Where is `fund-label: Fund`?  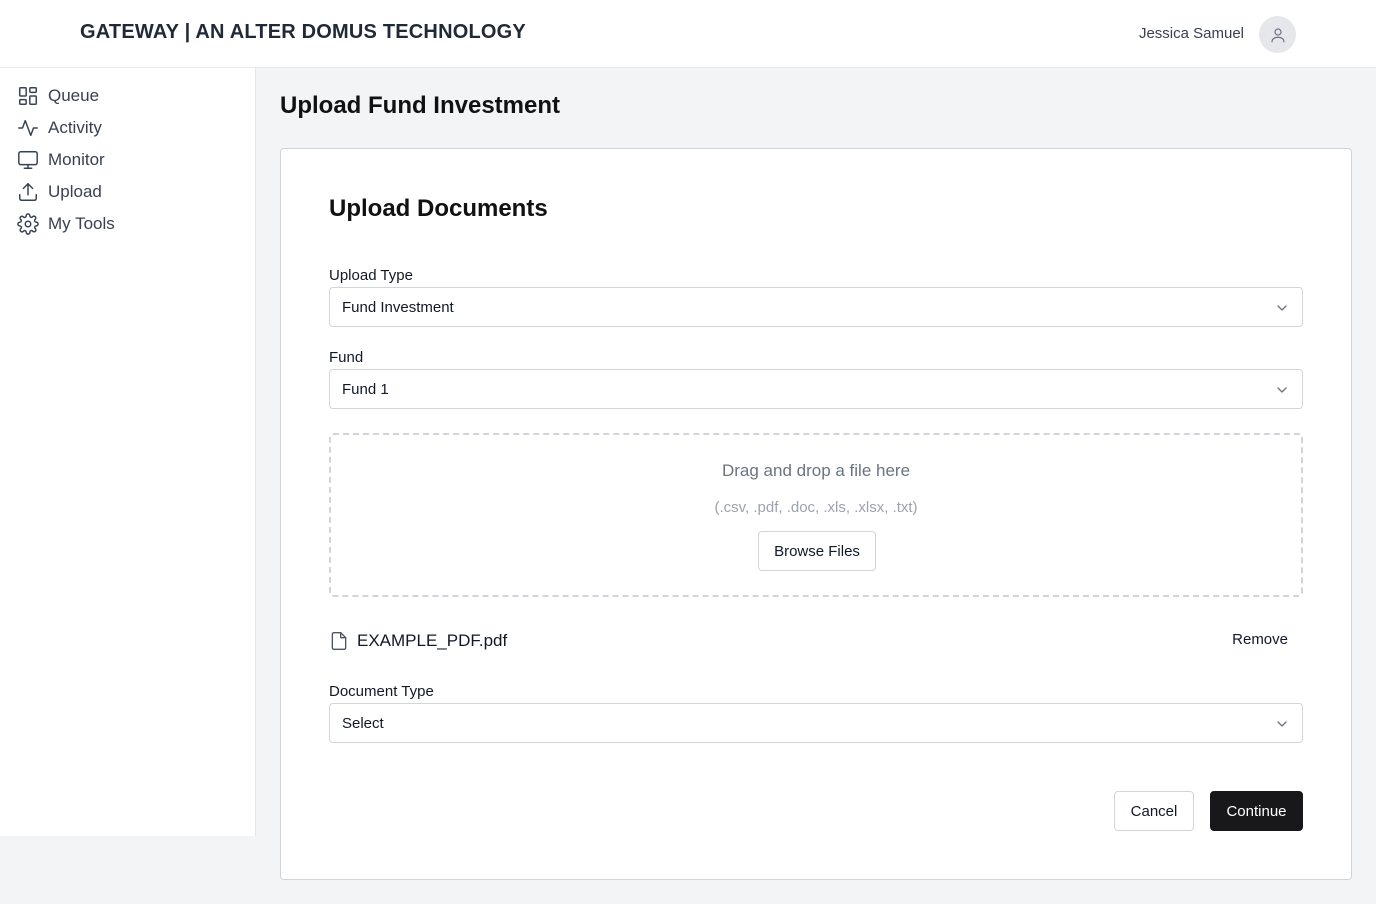 fund-label: Fund is located at coordinates (346, 357).